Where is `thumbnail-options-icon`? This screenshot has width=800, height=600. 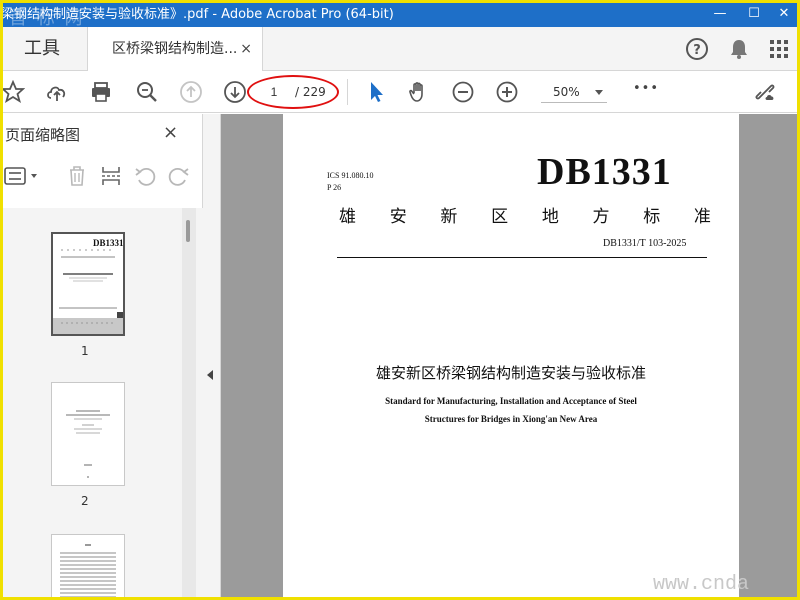 thumbnail-options-icon is located at coordinates (23, 176).